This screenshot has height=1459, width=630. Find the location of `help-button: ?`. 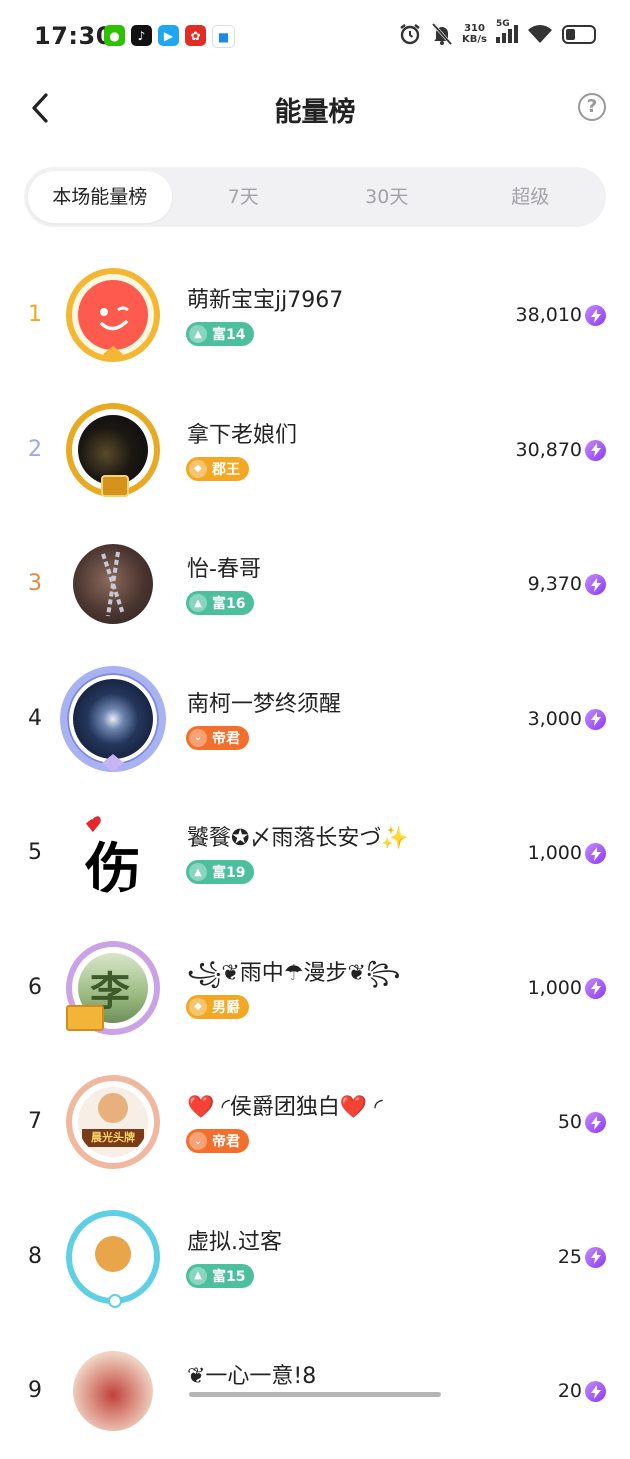

help-button: ? is located at coordinates (592, 107).